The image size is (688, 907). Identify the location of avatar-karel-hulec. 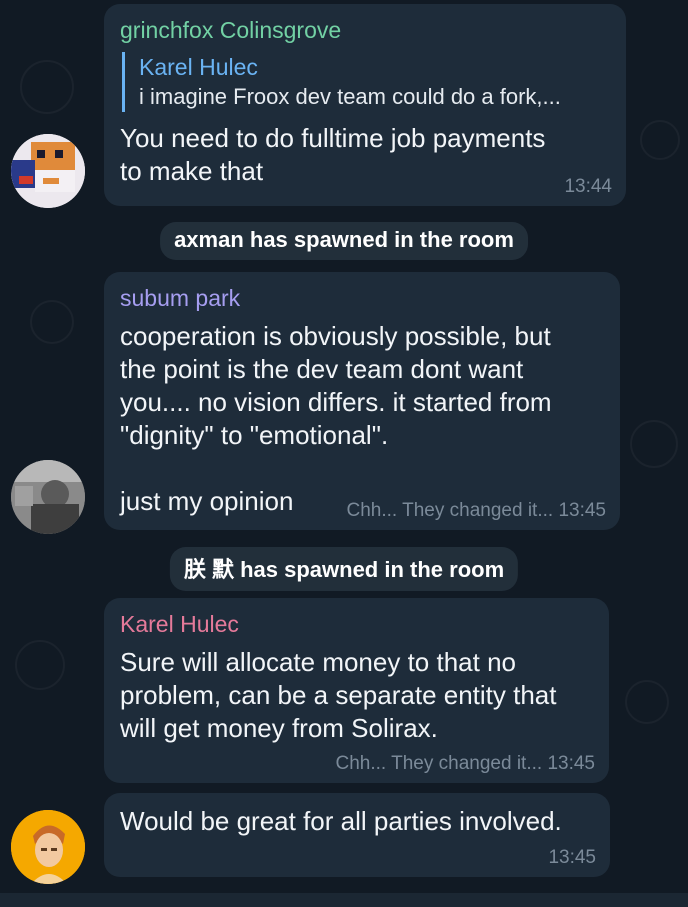
(48, 847).